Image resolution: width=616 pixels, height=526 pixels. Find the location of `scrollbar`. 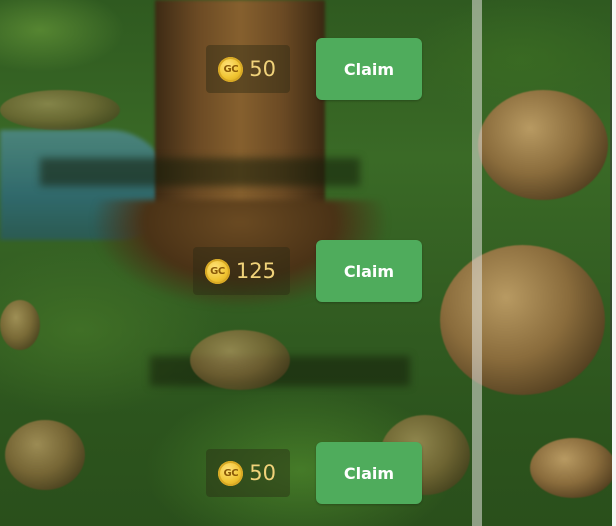

scrollbar is located at coordinates (477, 263).